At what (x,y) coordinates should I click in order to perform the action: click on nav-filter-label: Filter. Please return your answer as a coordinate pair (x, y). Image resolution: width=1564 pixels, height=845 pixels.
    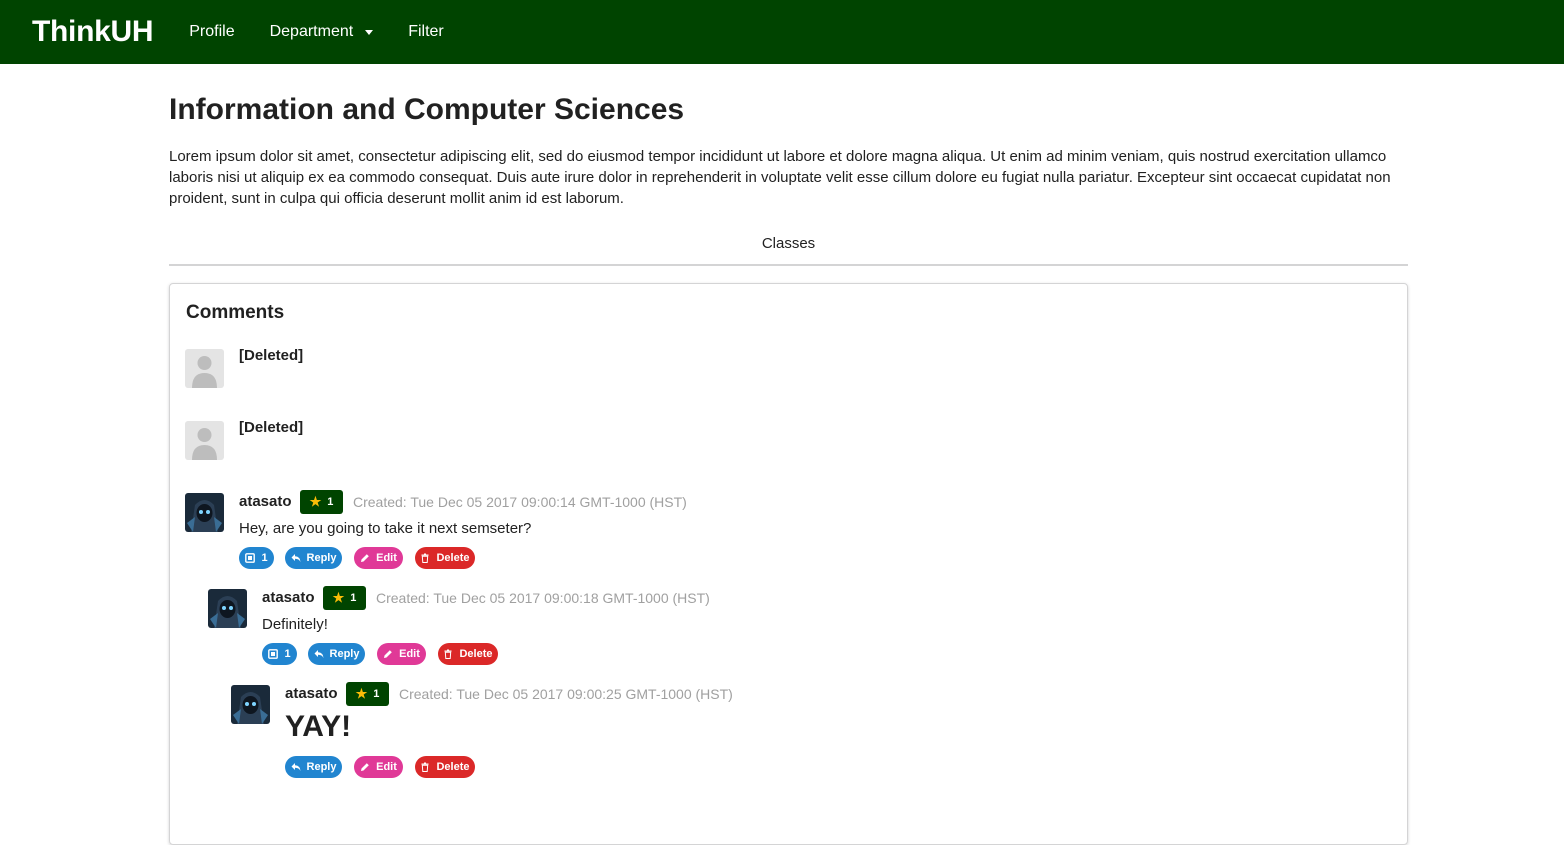
    Looking at the image, I should click on (426, 31).